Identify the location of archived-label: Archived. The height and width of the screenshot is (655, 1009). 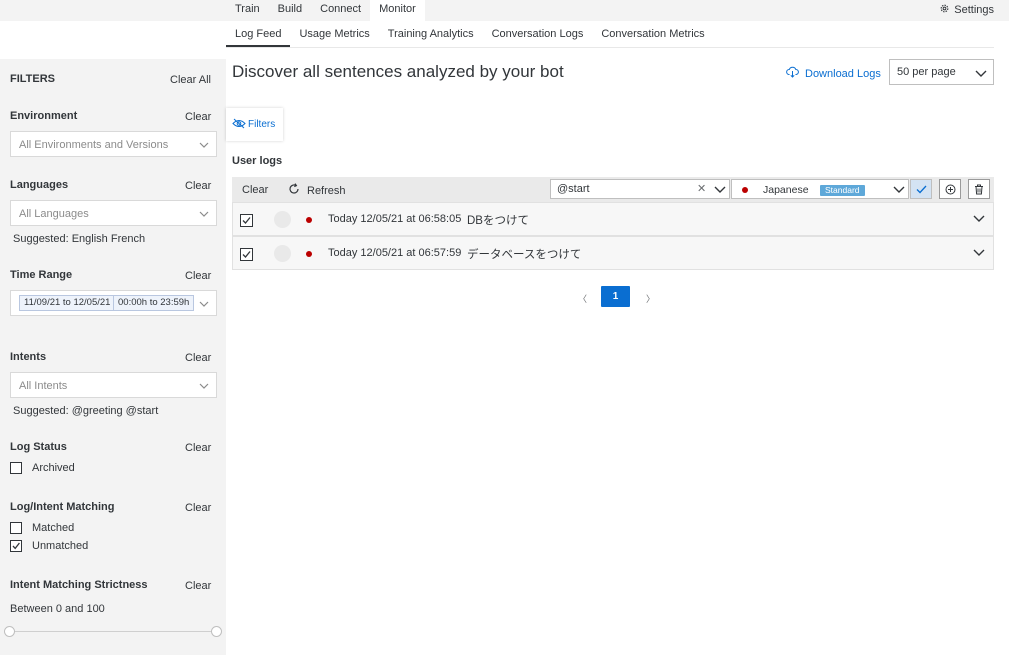
(53, 468).